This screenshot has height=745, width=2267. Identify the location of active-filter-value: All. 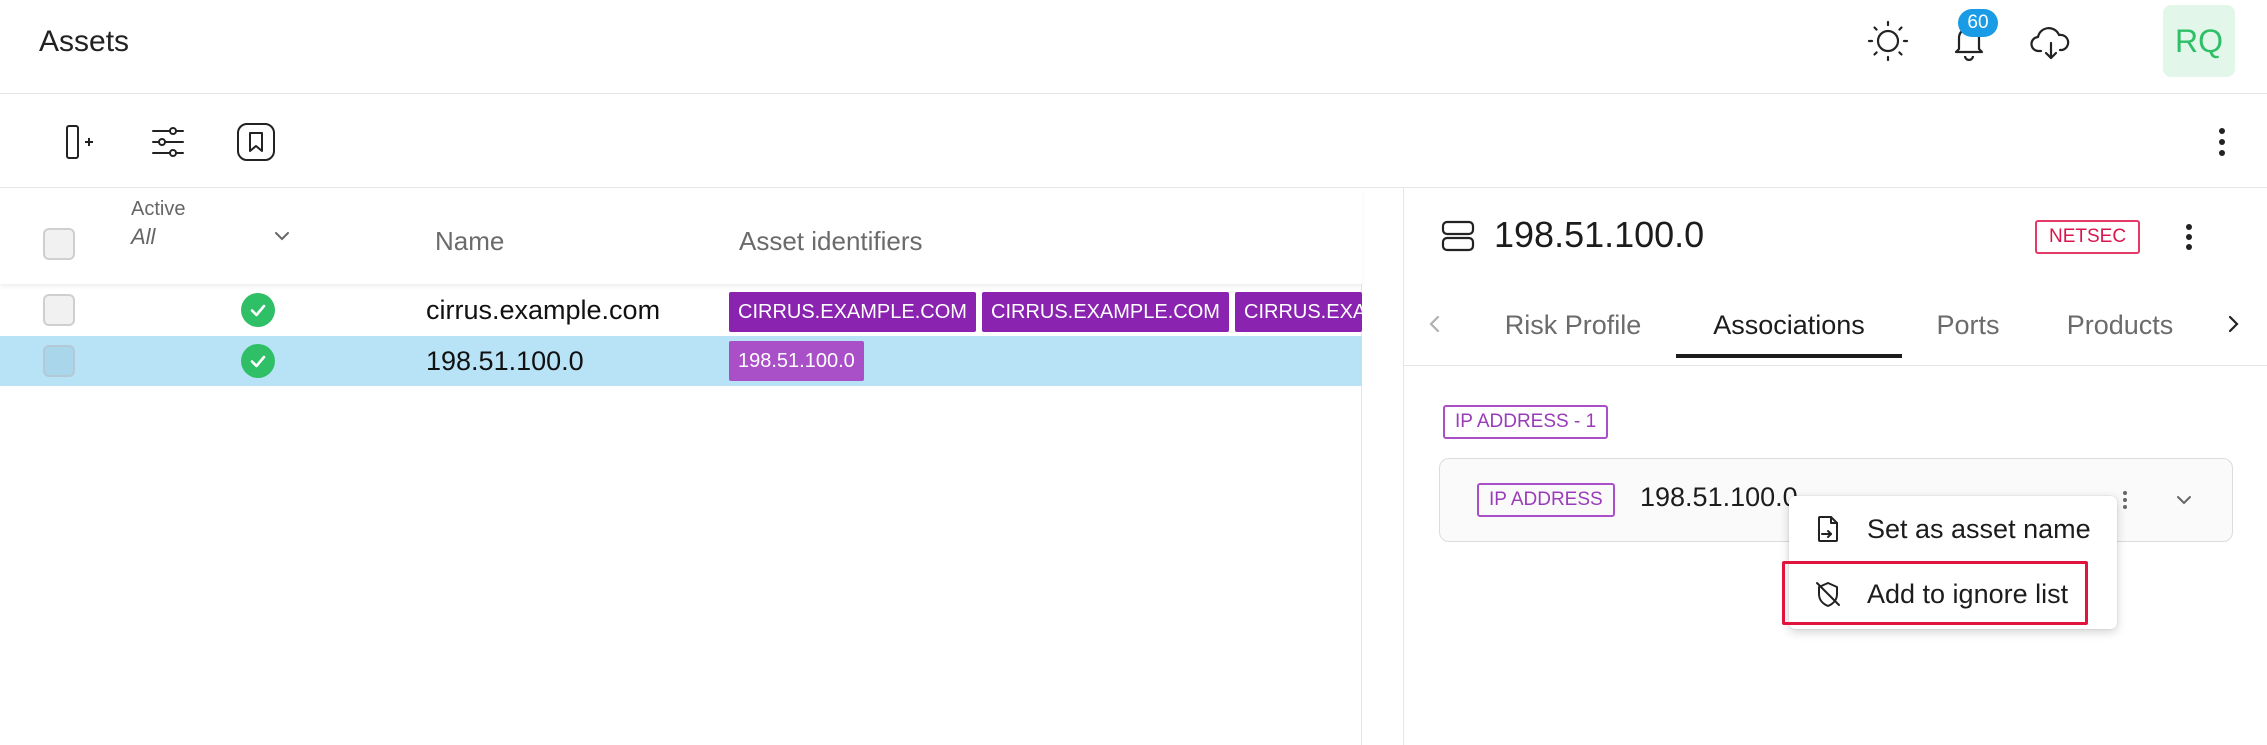
(143, 237).